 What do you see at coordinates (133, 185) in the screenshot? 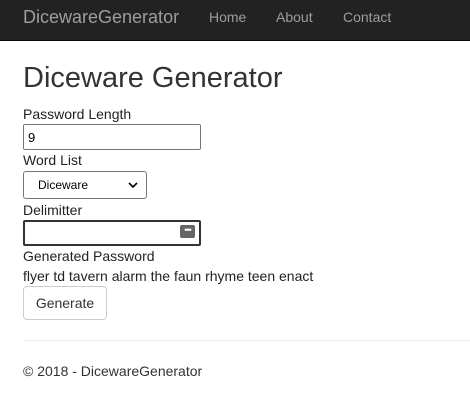
I see `chevron-down-icon` at bounding box center [133, 185].